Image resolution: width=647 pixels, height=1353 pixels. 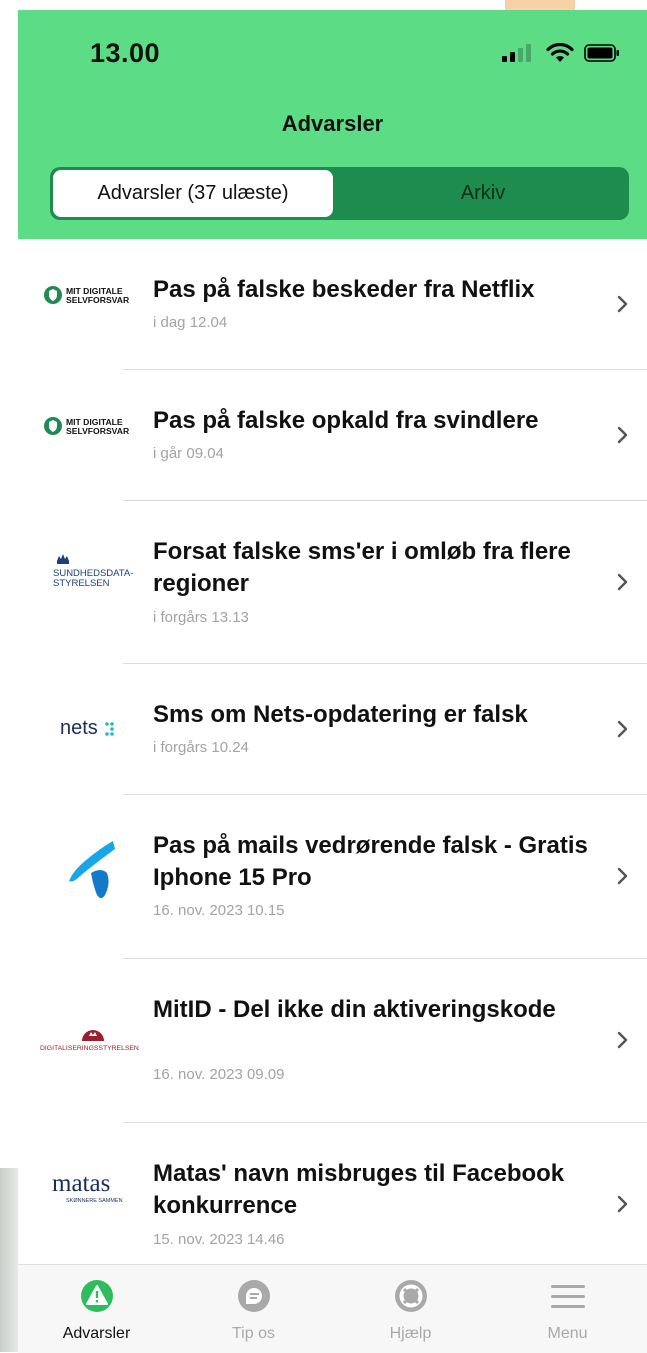 What do you see at coordinates (193, 193) in the screenshot?
I see `segment-advarsler: Advarsler (37 ulæste)` at bounding box center [193, 193].